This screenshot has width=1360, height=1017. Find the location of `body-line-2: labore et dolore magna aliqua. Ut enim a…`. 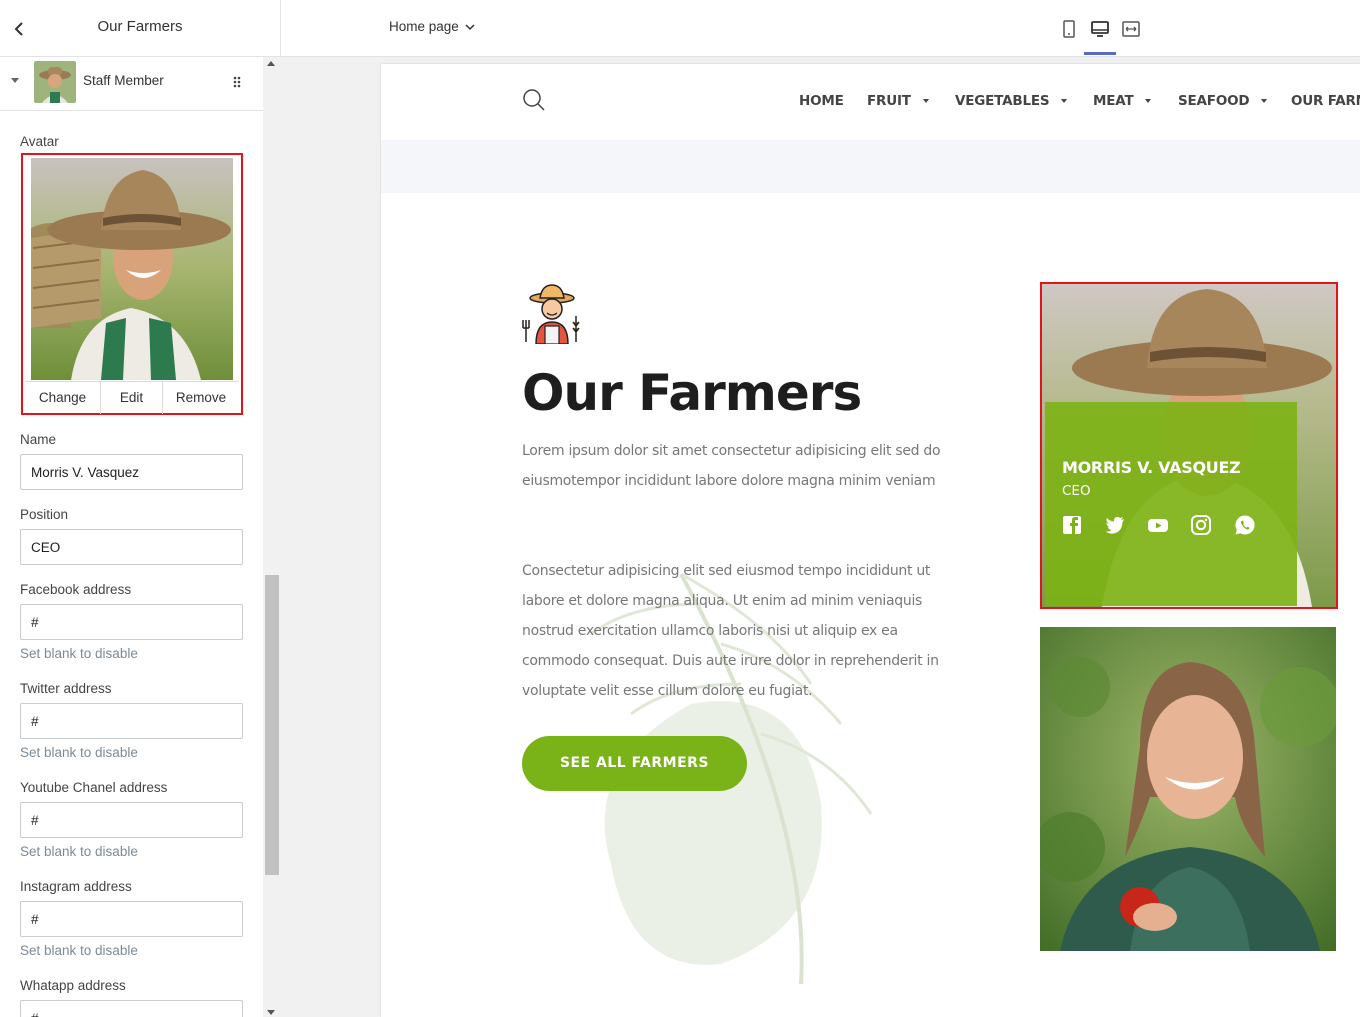

body-line-2: labore et dolore magna aliqua. Ut enim a… is located at coordinates (722, 601).